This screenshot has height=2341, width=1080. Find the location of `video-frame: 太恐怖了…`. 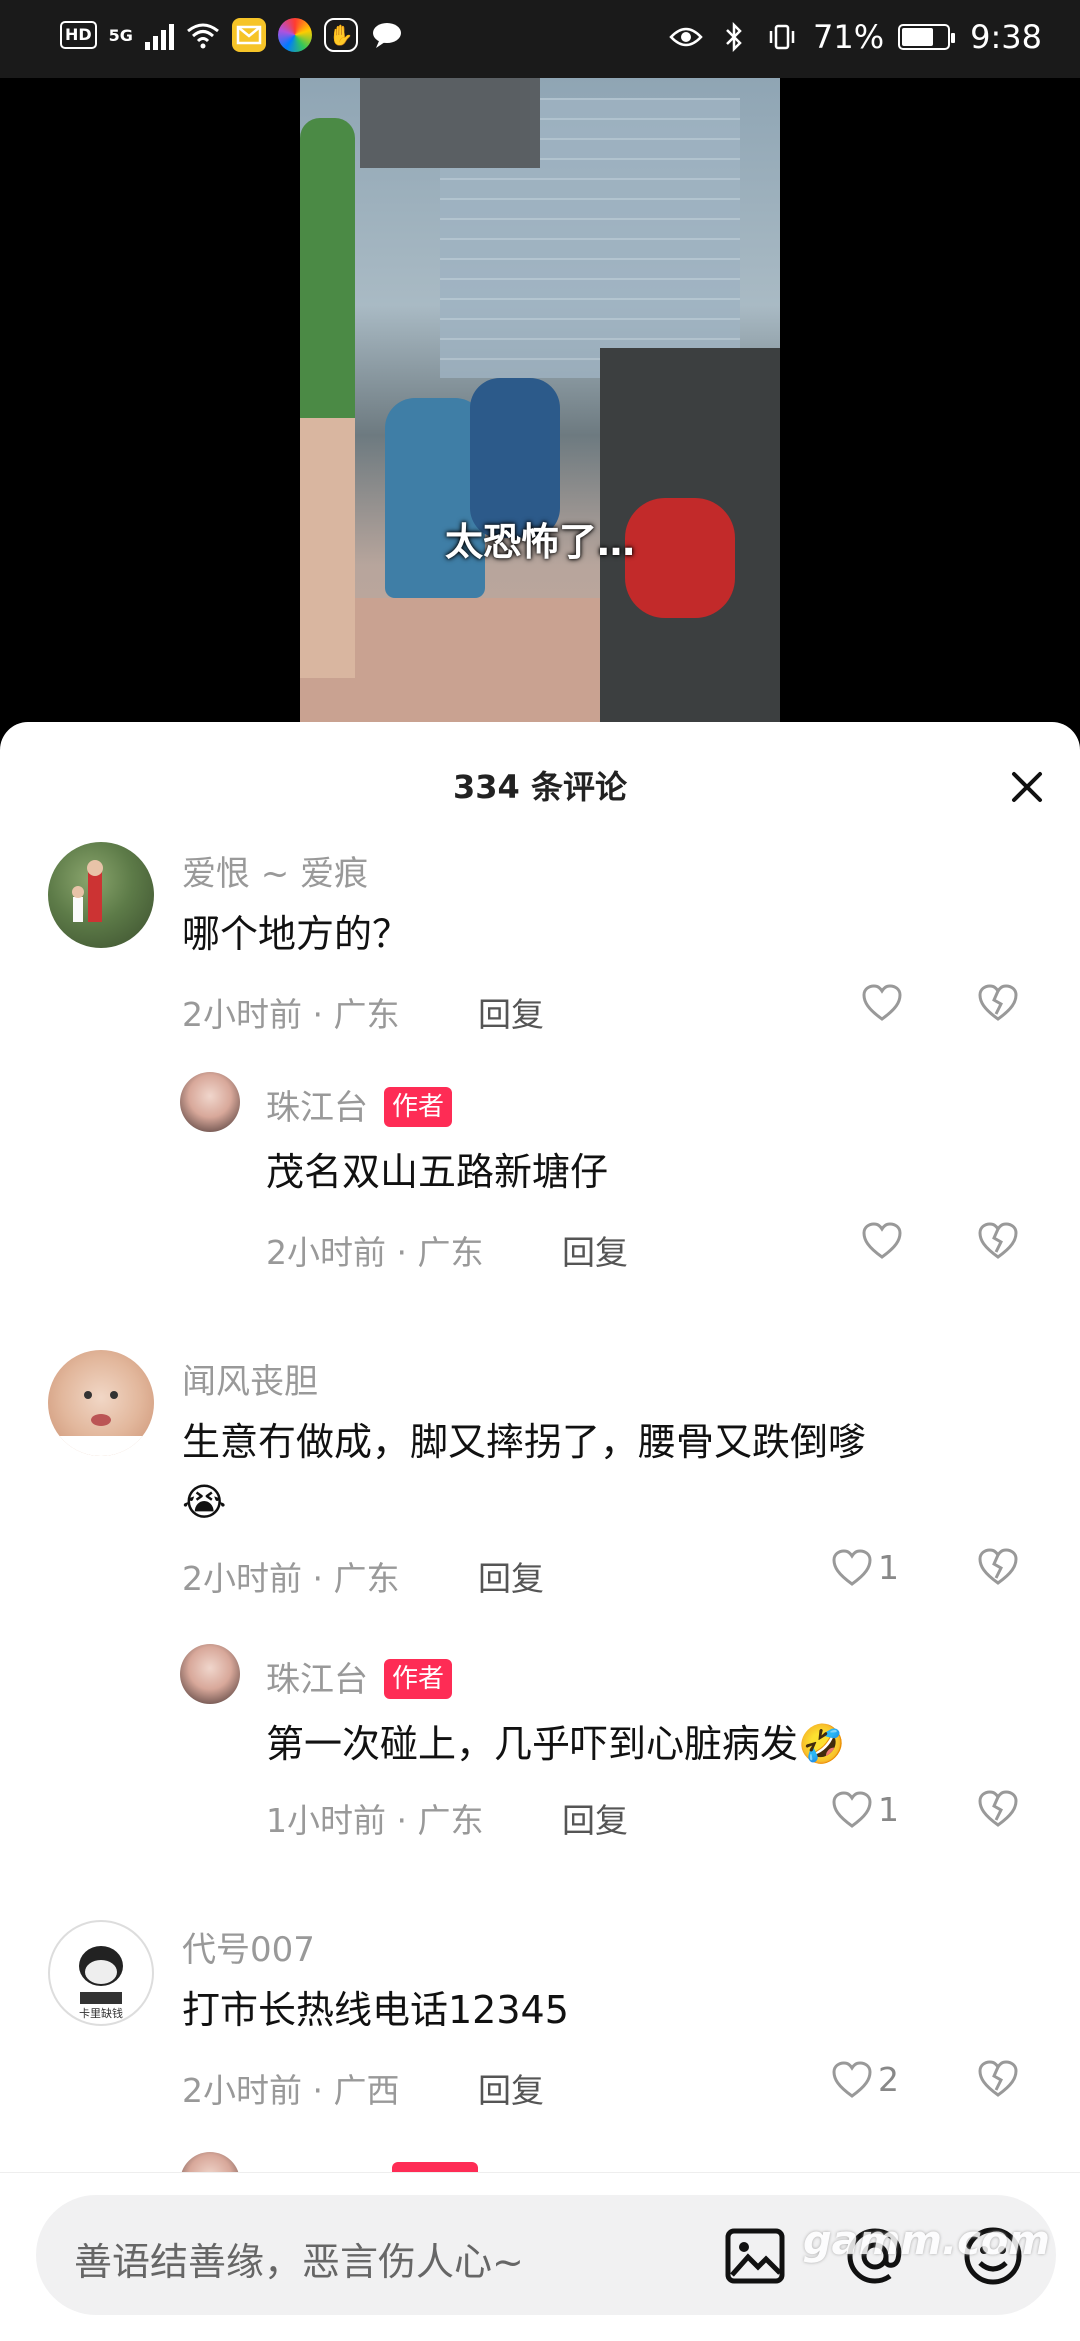

video-frame: 太恐怖了… is located at coordinates (540, 403).